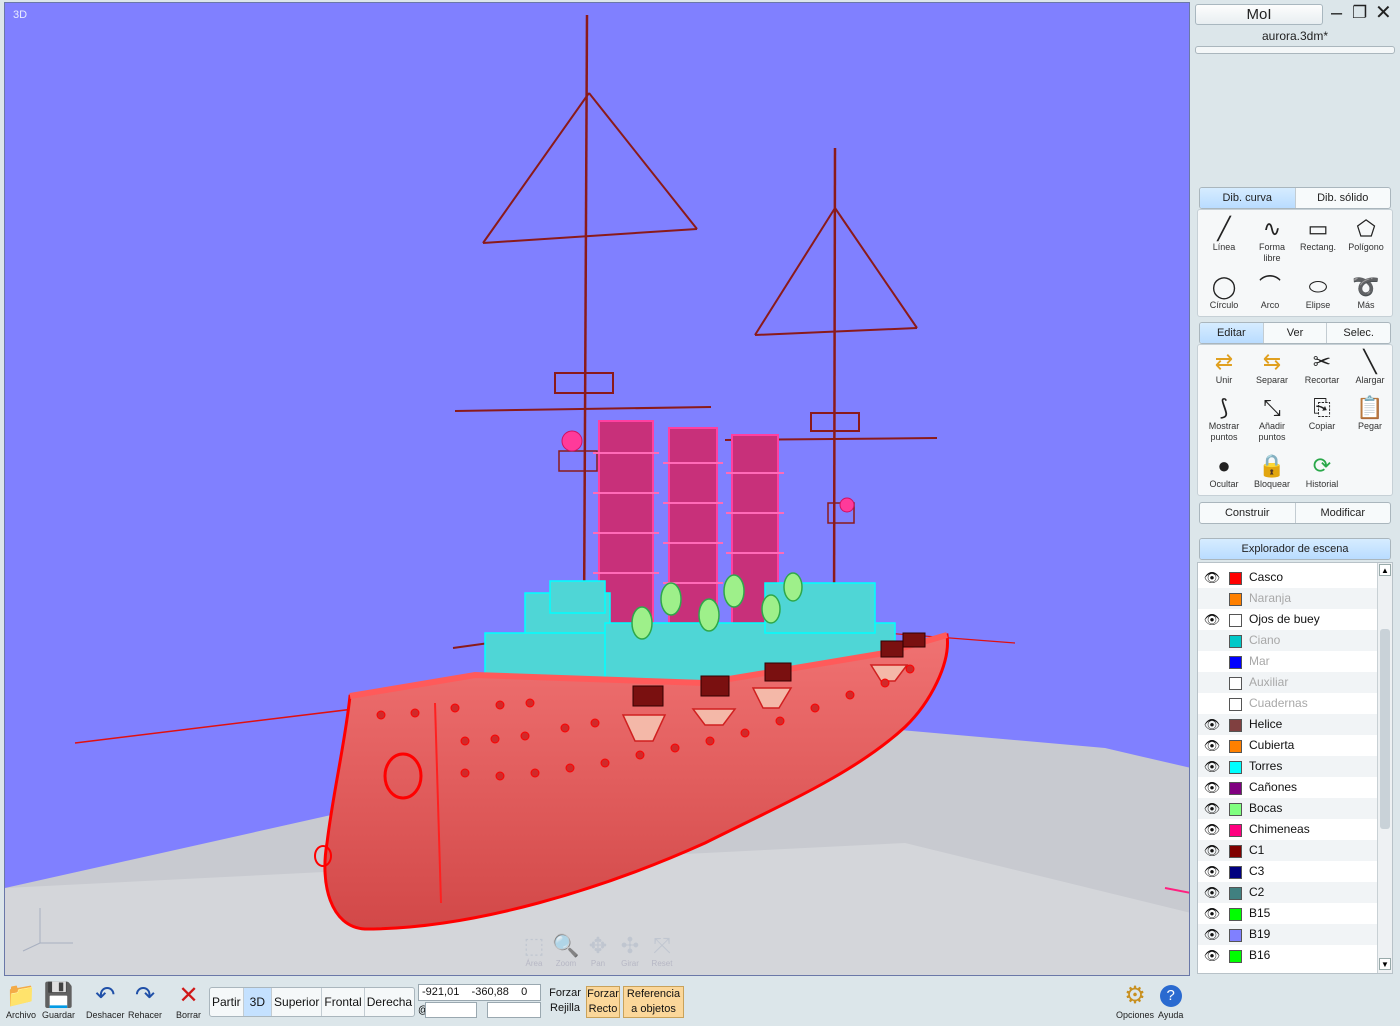 The width and height of the screenshot is (1400, 1026). Describe the element at coordinates (1272, 367) in the screenshot. I see `separate-tool: ⇆ Separar` at that location.